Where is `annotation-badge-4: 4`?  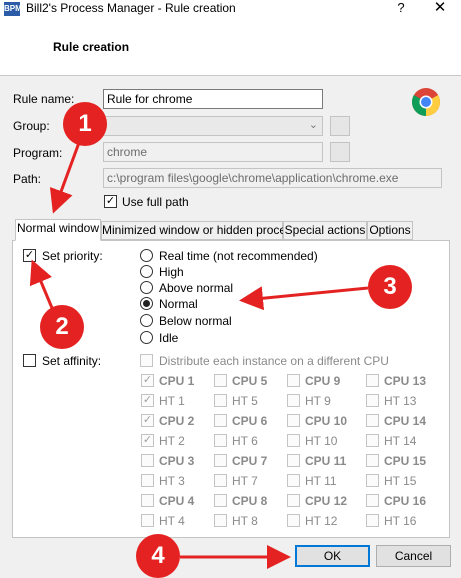
annotation-badge-4: 4 is located at coordinates (158, 556).